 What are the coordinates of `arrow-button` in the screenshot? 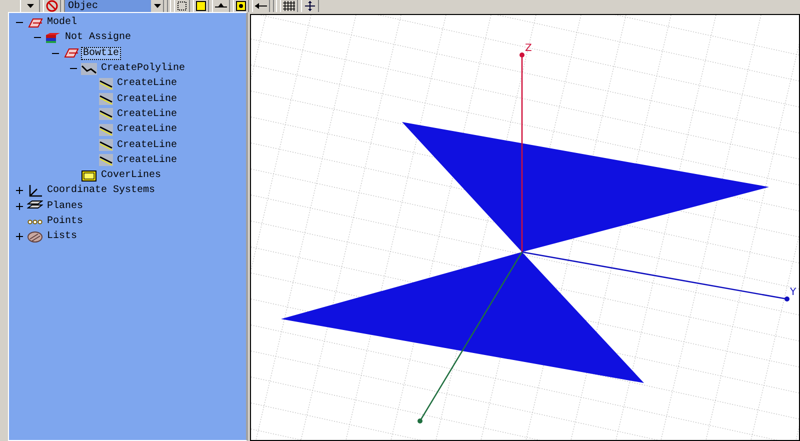 It's located at (261, 6).